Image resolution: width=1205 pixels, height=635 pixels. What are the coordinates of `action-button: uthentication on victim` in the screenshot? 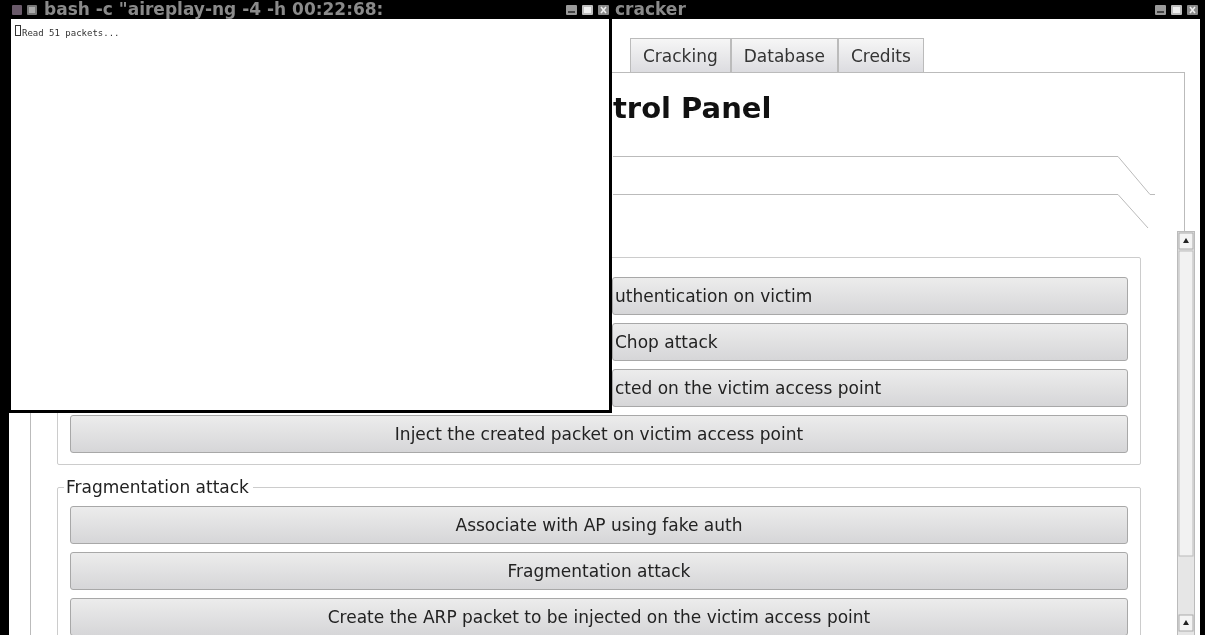 It's located at (870, 296).